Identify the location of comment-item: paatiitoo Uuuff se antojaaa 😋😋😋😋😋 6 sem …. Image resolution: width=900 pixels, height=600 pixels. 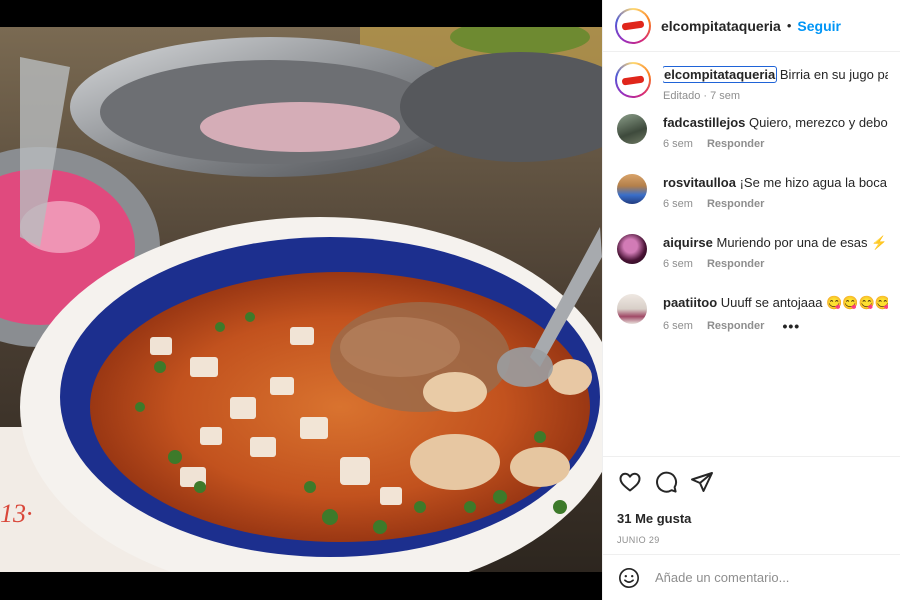
(751, 322).